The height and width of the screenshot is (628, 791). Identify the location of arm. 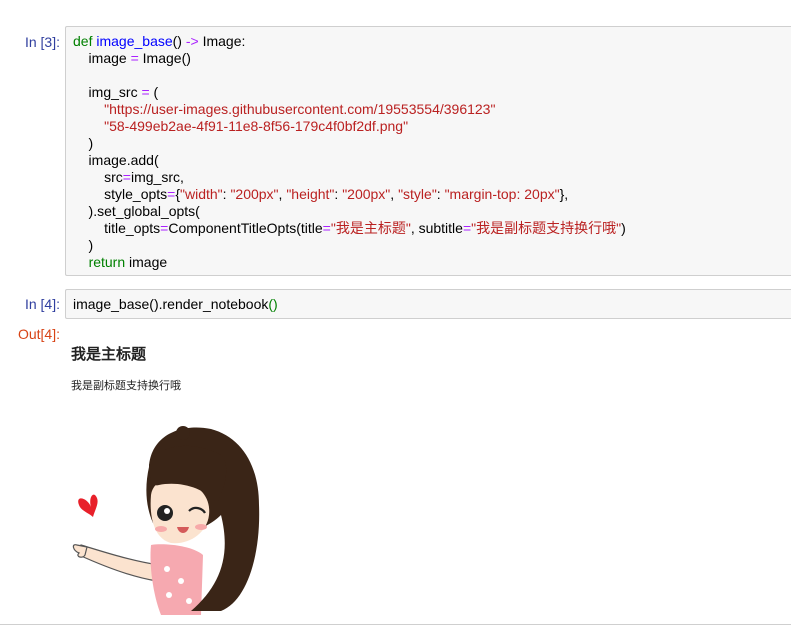
(119, 563).